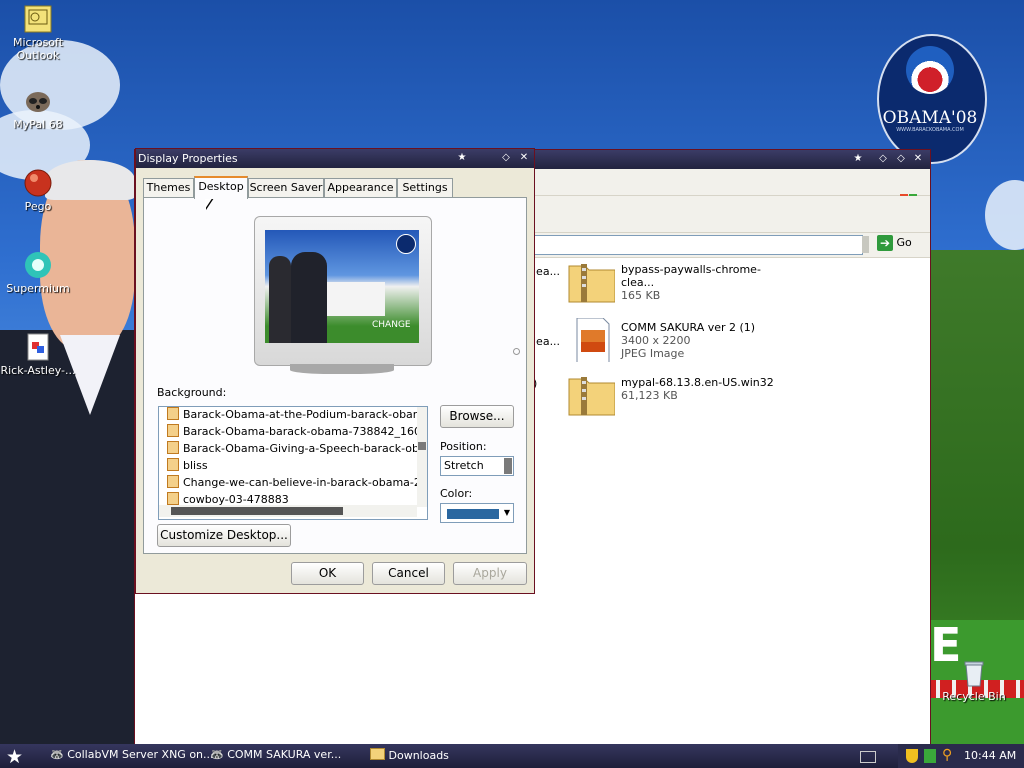 Image resolution: width=1024 pixels, height=768 pixels. Describe the element at coordinates (38, 49) in the screenshot. I see `desktop-icon-label: Microsoft Outlook` at that location.